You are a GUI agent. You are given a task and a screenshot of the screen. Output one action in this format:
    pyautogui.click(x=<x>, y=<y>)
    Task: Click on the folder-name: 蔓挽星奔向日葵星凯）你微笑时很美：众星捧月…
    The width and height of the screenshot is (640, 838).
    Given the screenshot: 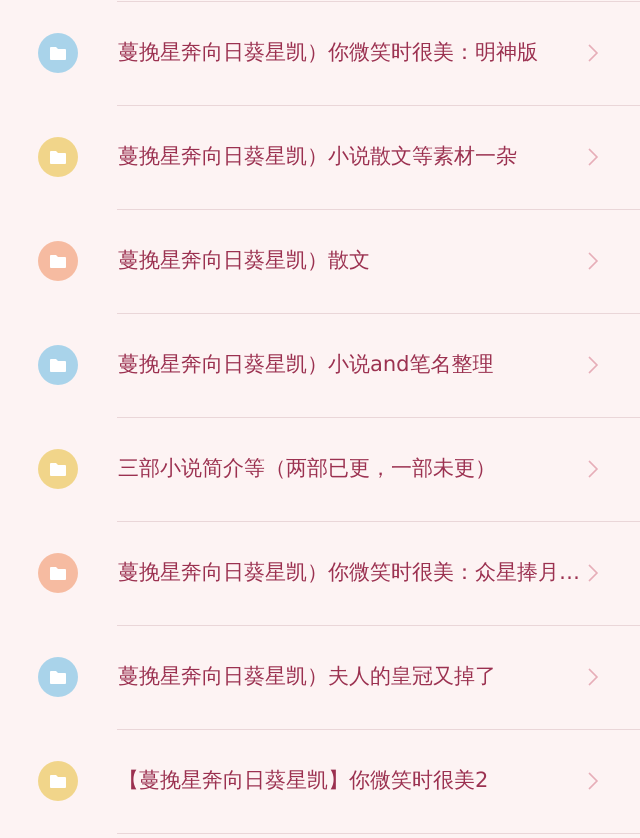 What is the action you would take?
    pyautogui.click(x=349, y=572)
    